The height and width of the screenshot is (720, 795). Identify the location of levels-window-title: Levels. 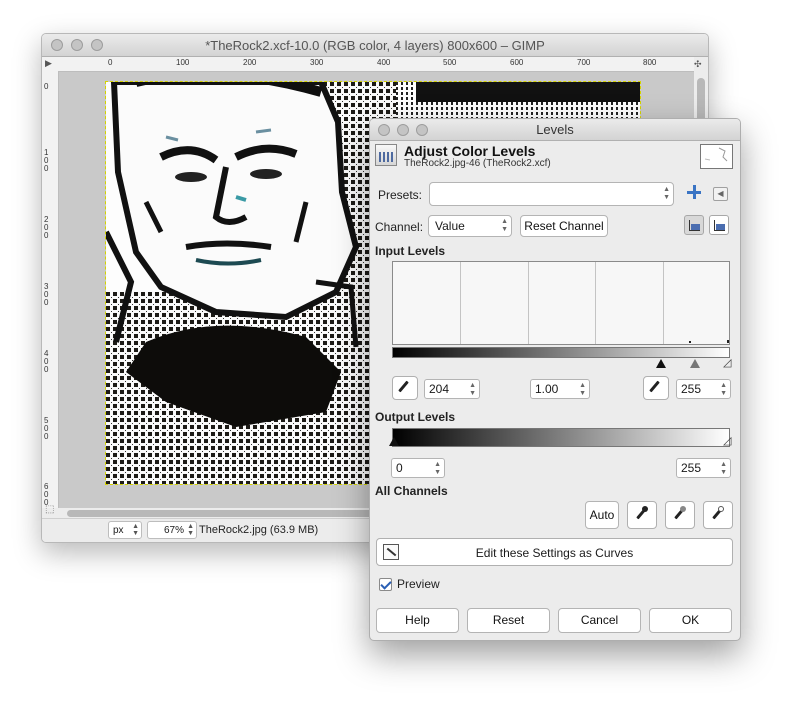
(555, 129).